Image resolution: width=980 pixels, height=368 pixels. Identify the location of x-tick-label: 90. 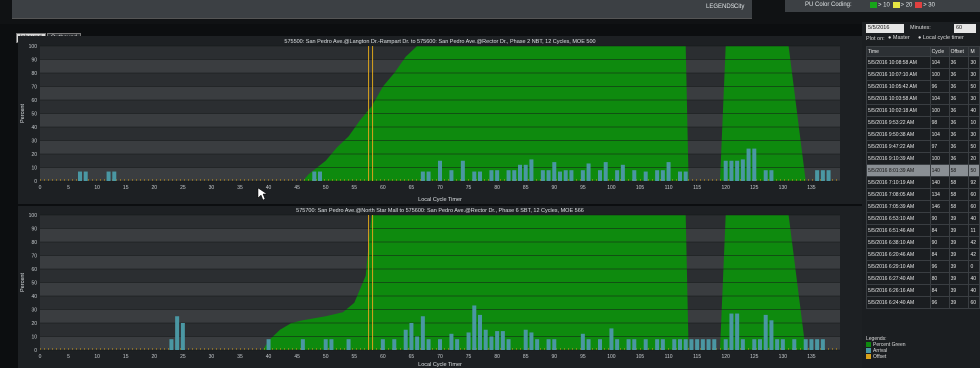
(555, 357).